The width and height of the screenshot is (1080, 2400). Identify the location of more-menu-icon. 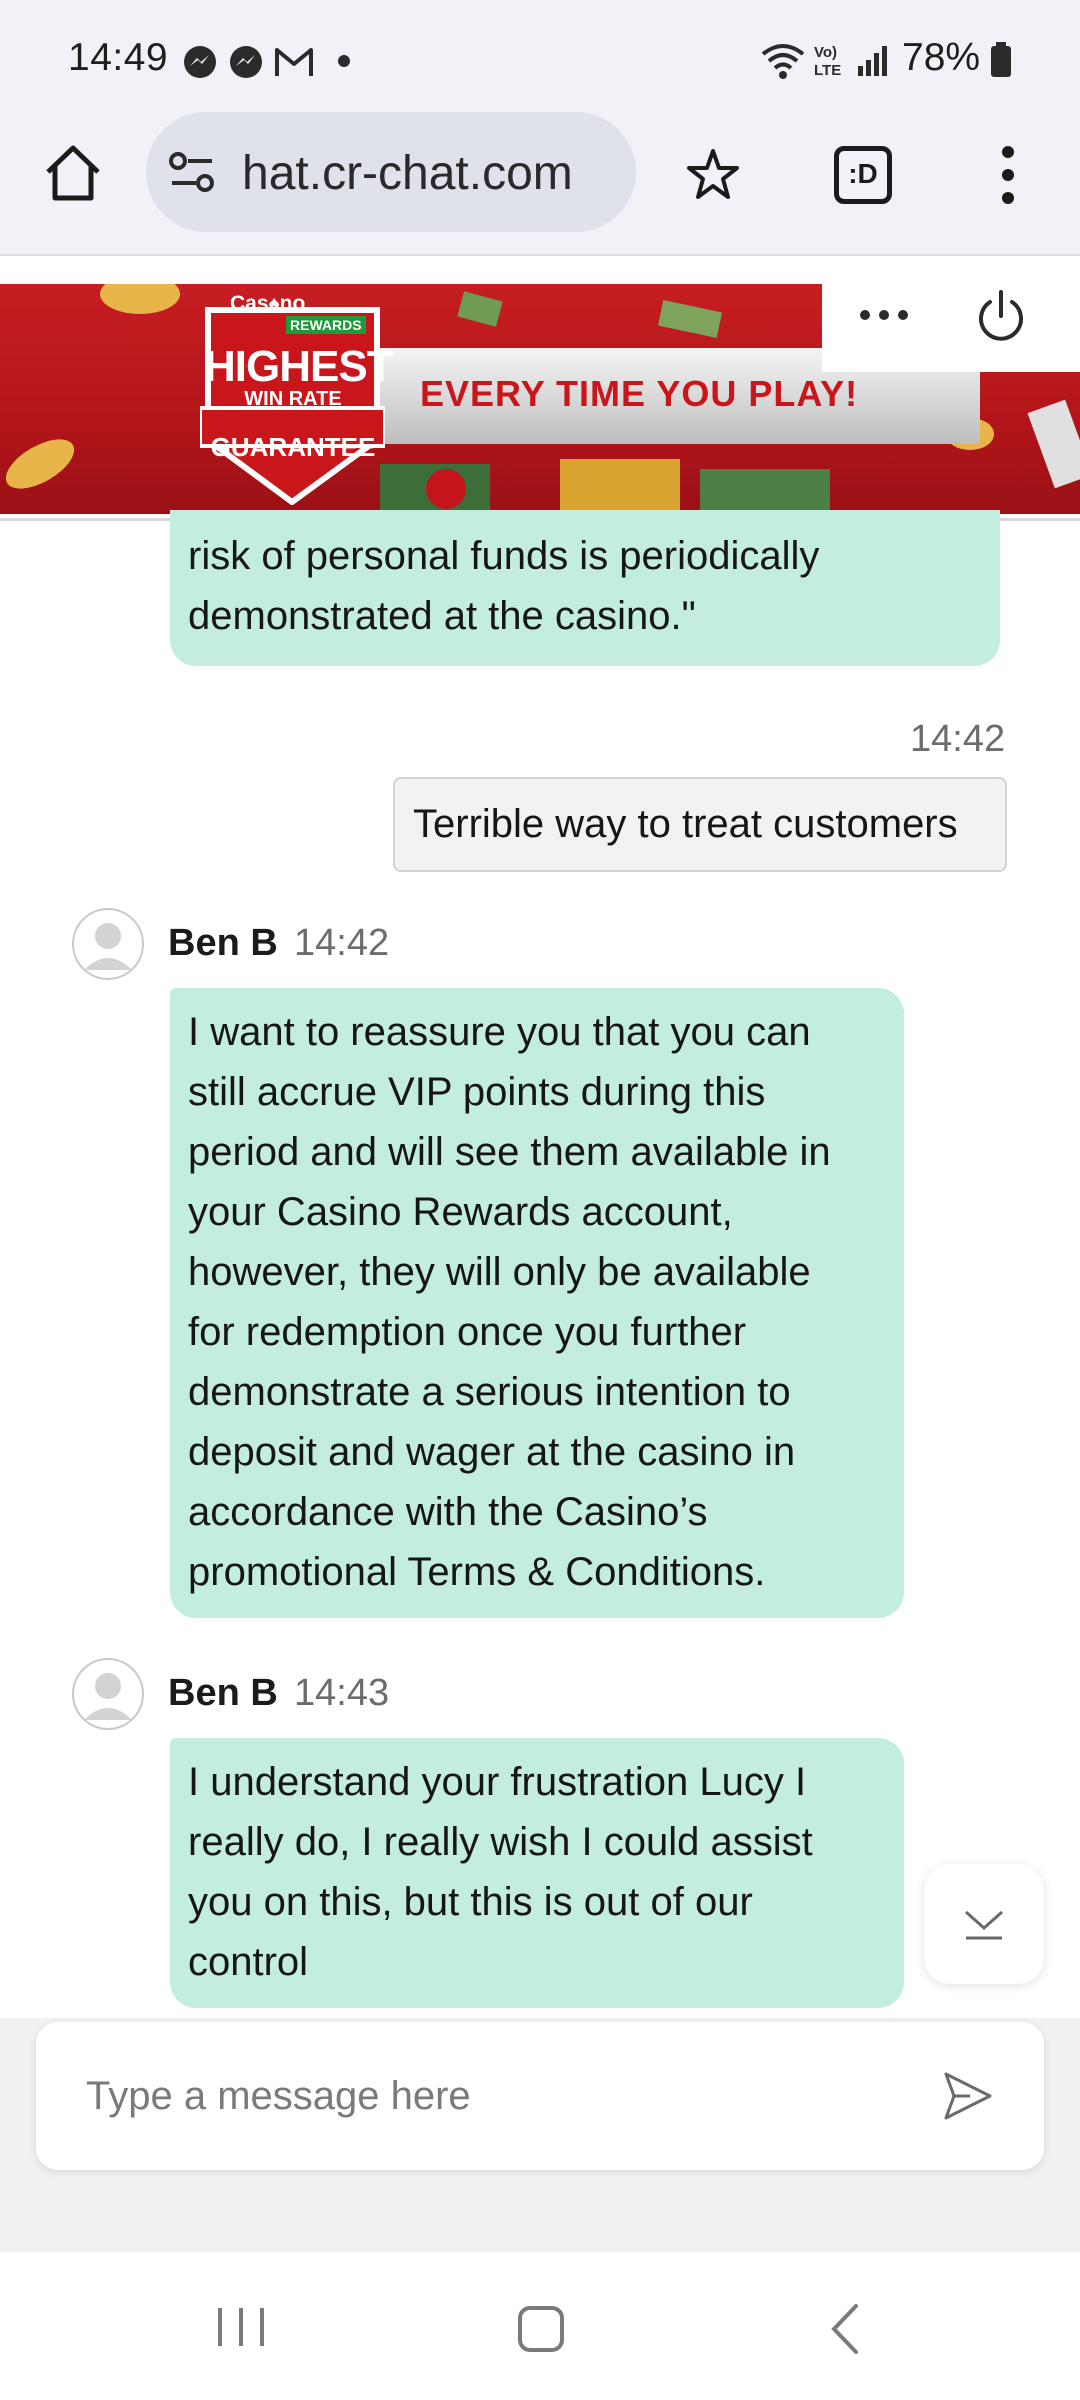
(1008, 175).